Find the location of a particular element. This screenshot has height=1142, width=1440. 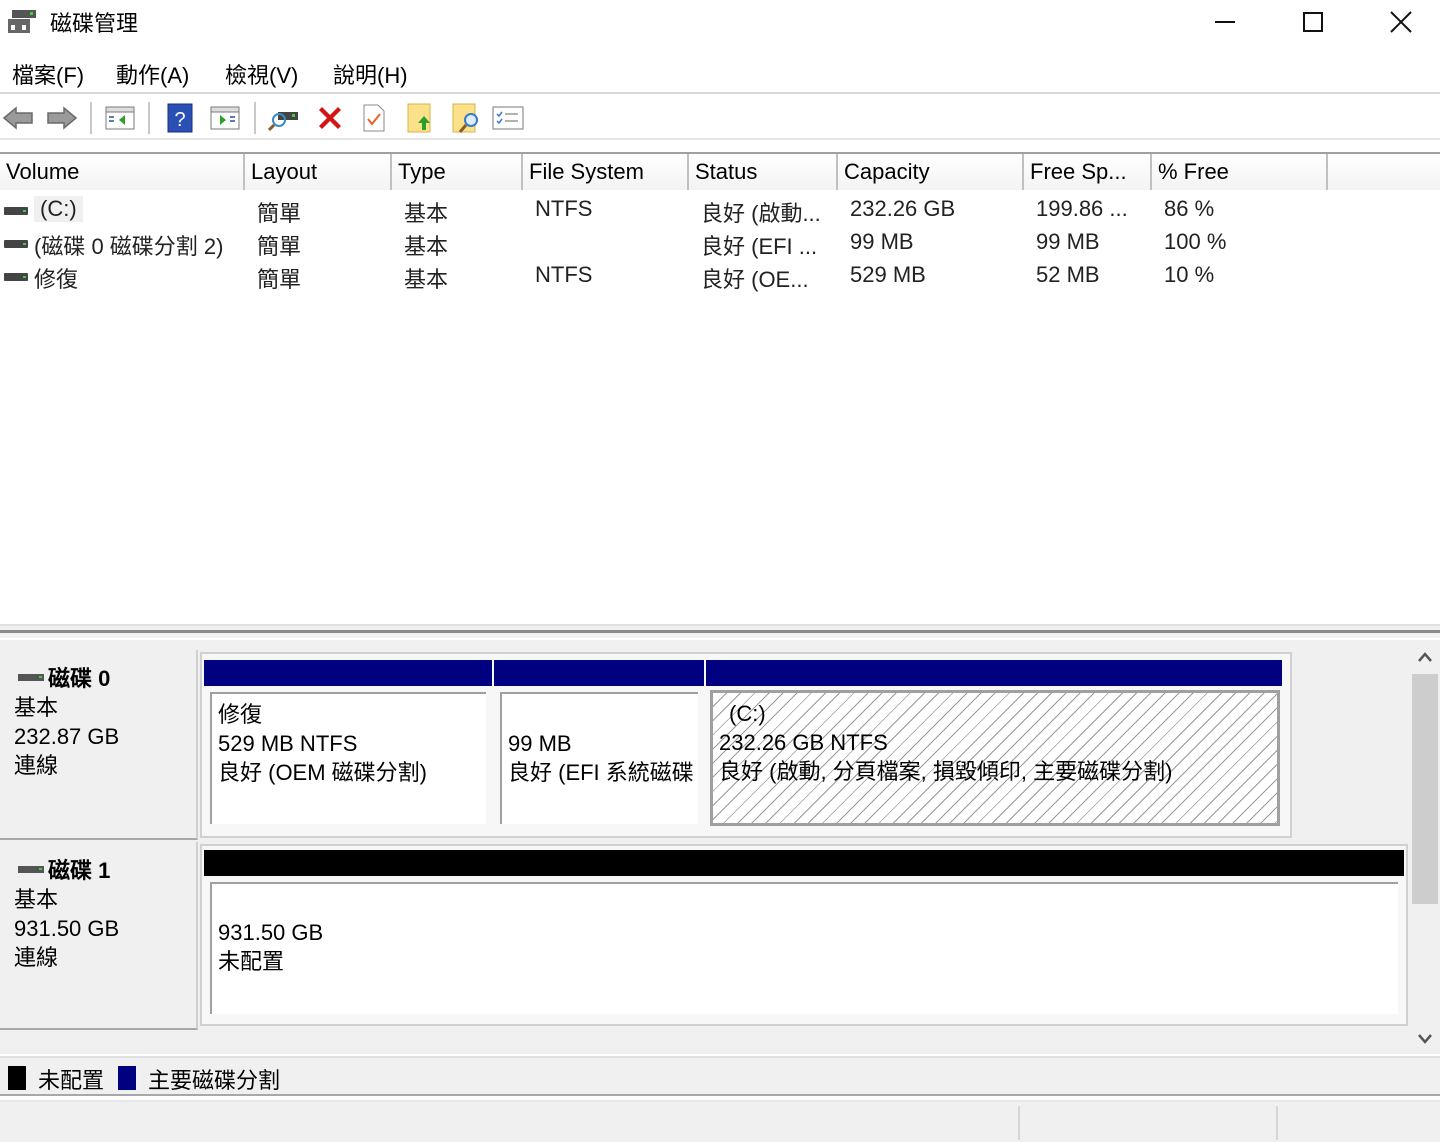

legend: 未配置 主要磁碟分割 is located at coordinates (720, 1076).